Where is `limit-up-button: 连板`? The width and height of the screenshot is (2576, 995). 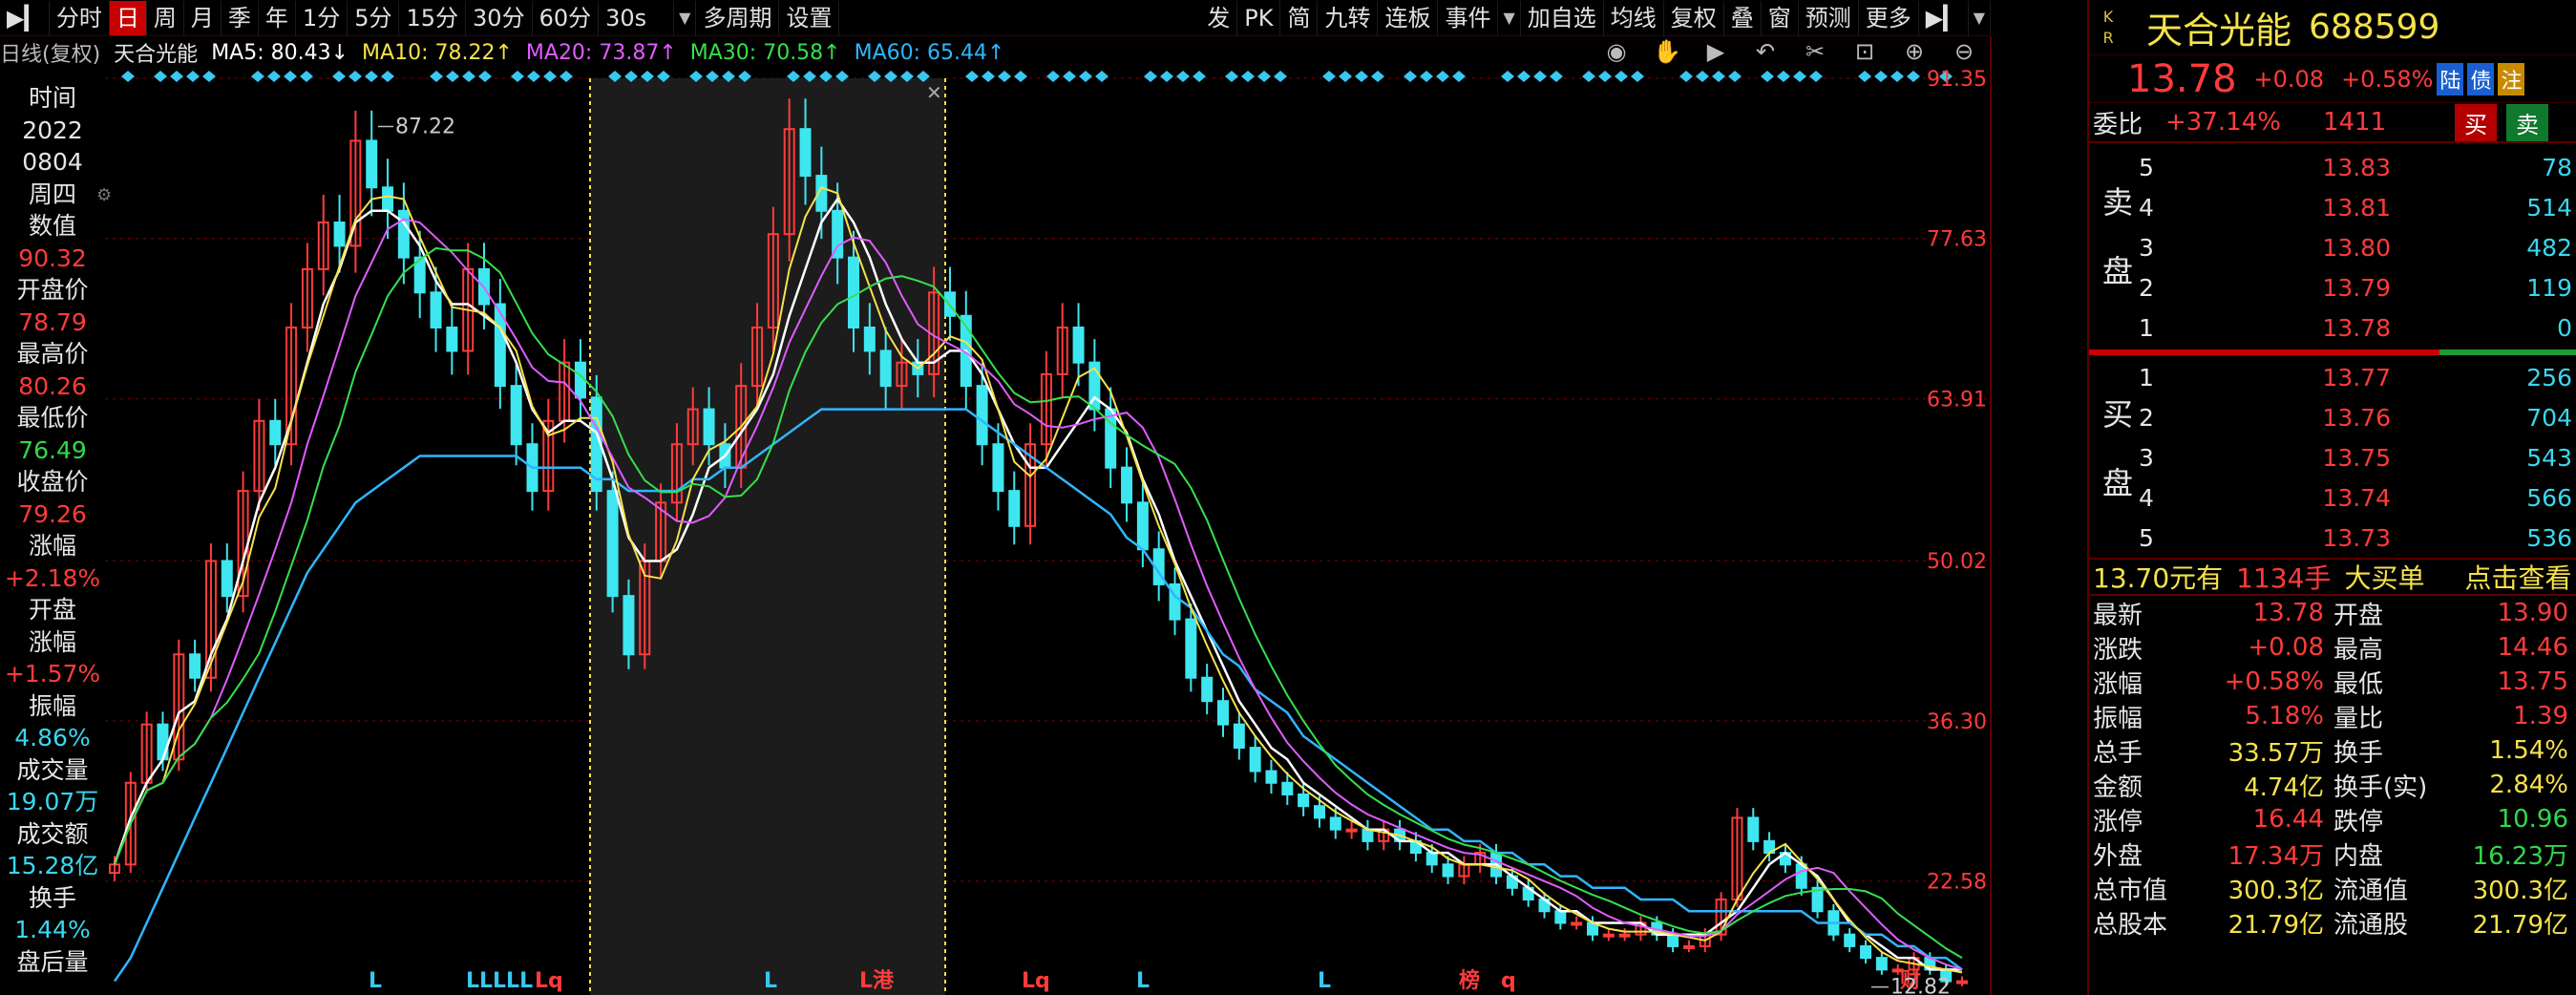 limit-up-button: 连板 is located at coordinates (1408, 17).